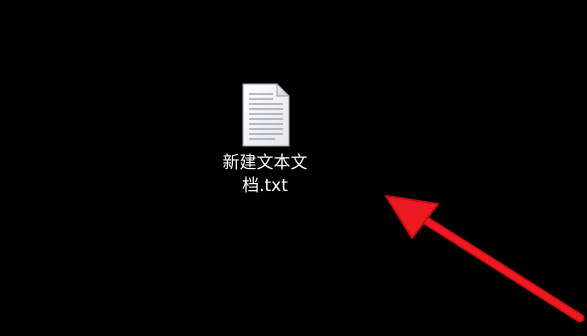  I want to click on text-document-icon, so click(265, 115).